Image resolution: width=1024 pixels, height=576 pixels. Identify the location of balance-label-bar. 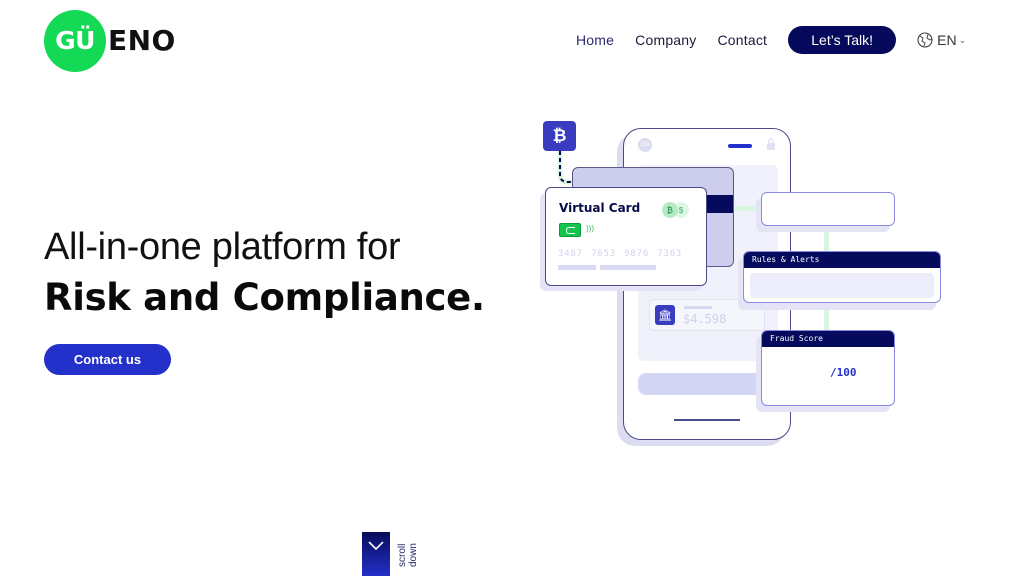
(698, 307).